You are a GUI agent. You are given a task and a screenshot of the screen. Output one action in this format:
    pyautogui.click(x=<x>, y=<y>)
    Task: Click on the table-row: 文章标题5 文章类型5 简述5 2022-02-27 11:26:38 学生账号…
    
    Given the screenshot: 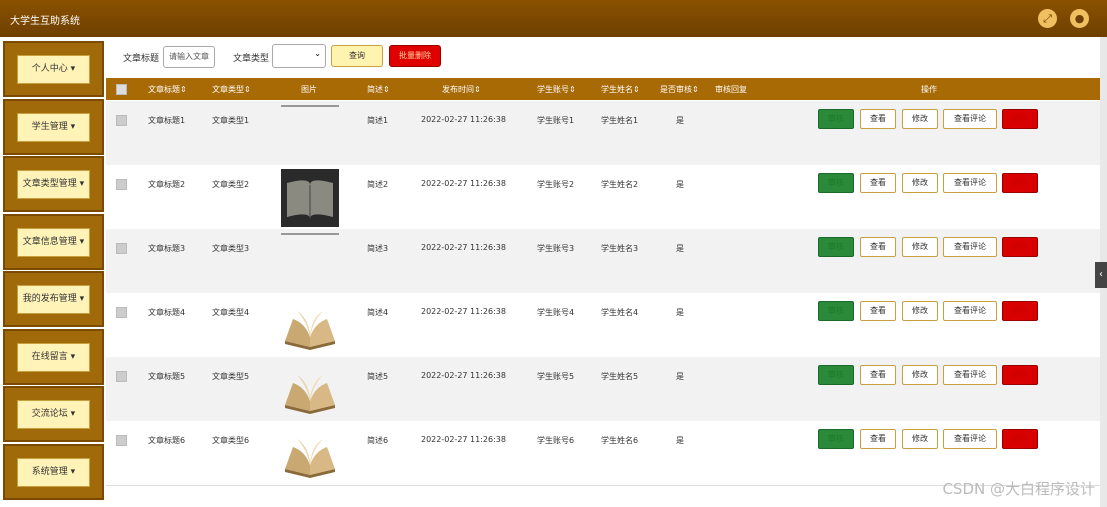 What is the action you would take?
    pyautogui.click(x=603, y=389)
    